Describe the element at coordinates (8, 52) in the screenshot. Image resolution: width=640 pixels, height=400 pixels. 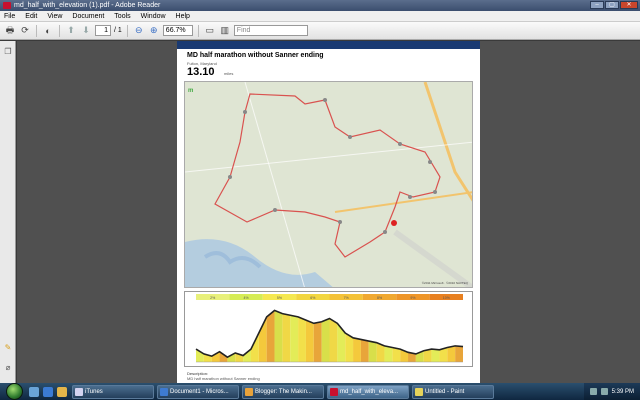
I see `pages-icon: ❐` at that location.